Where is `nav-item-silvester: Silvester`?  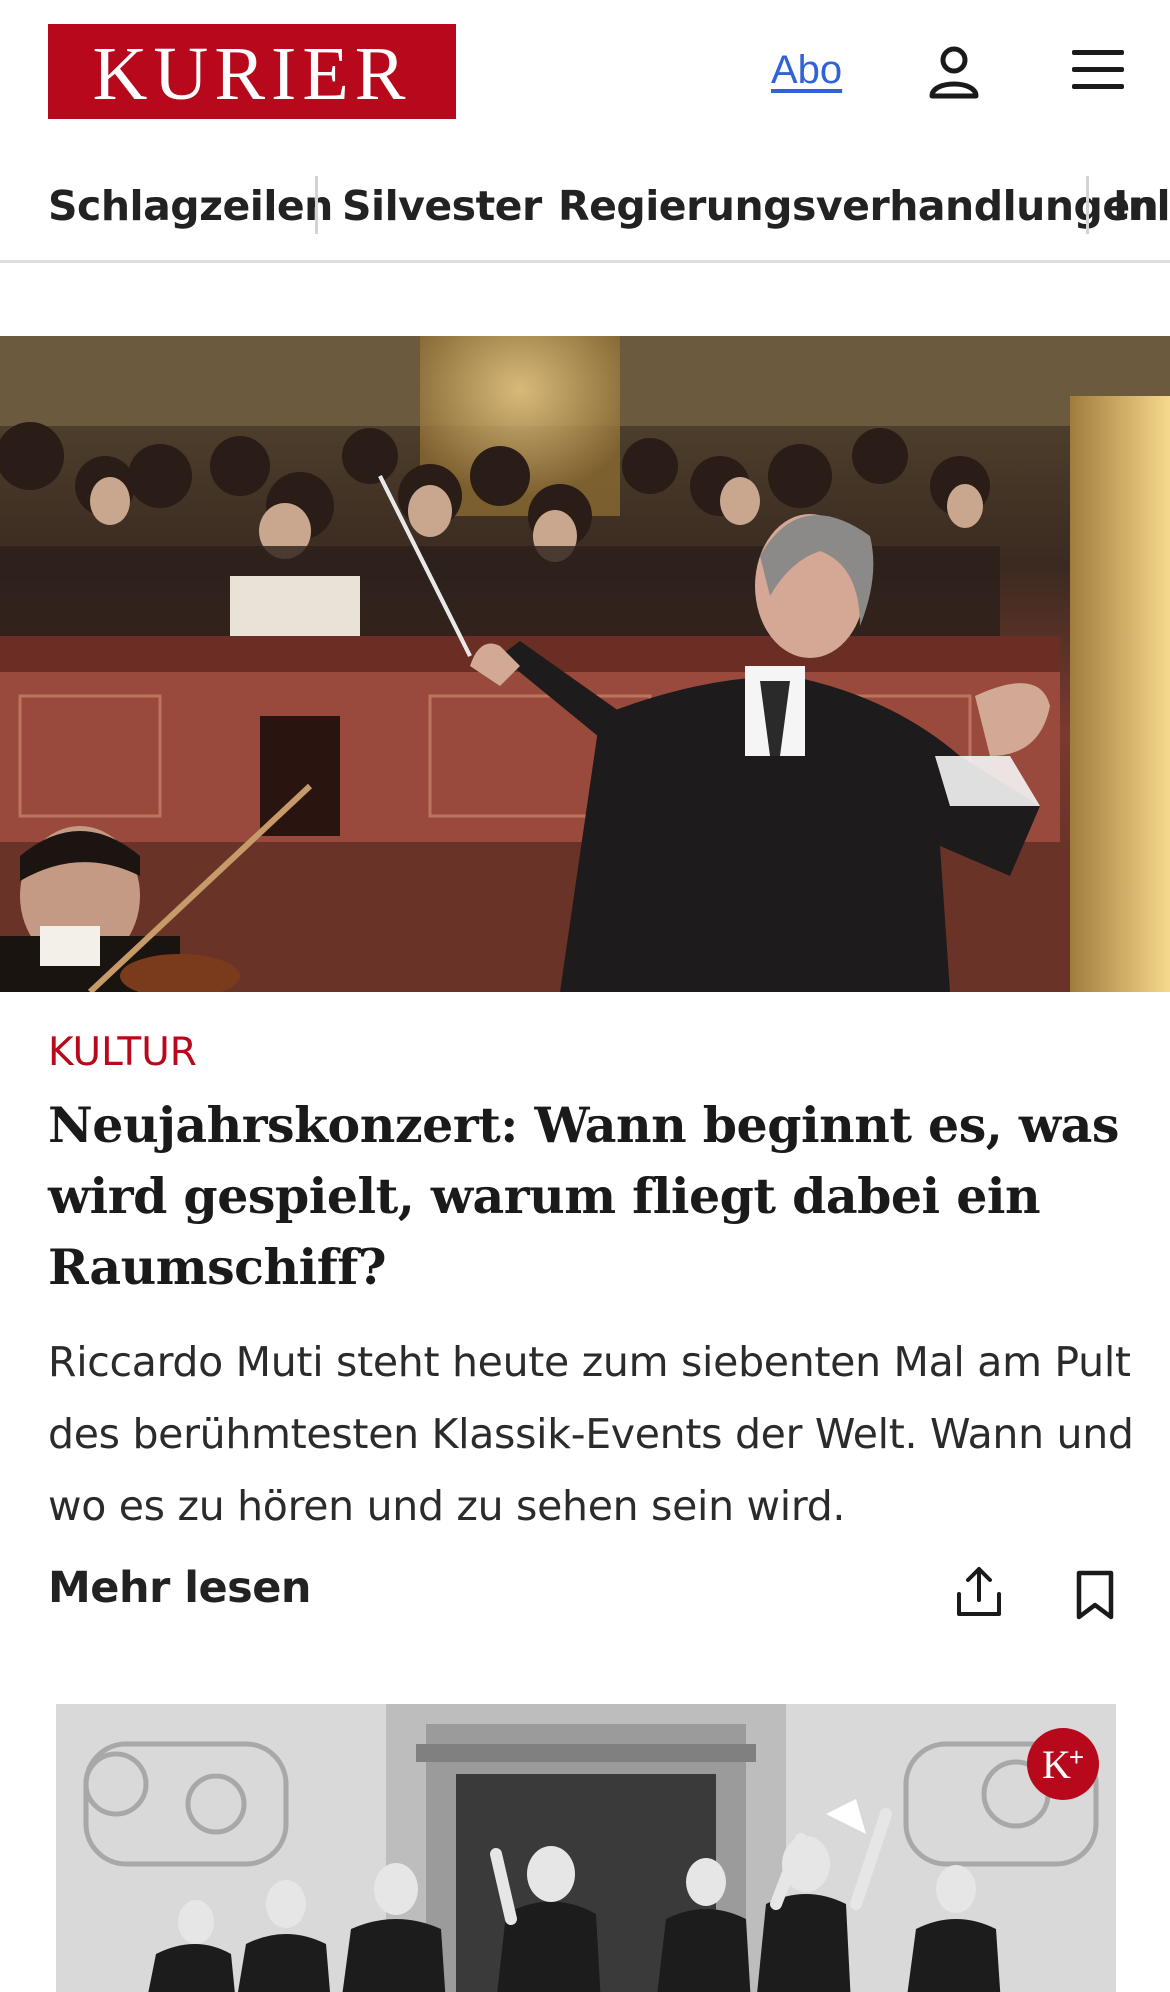 nav-item-silvester: Silvester is located at coordinates (442, 206).